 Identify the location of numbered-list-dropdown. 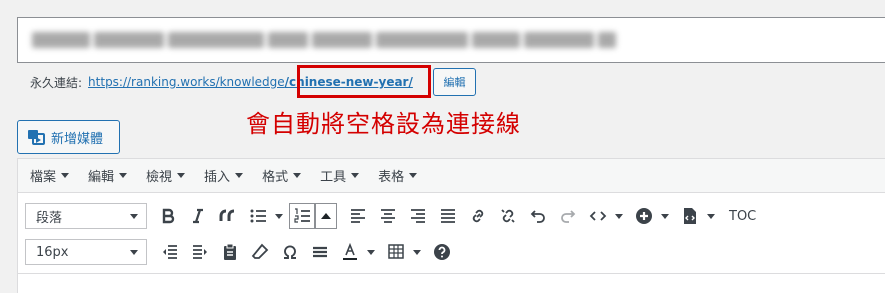
(326, 216).